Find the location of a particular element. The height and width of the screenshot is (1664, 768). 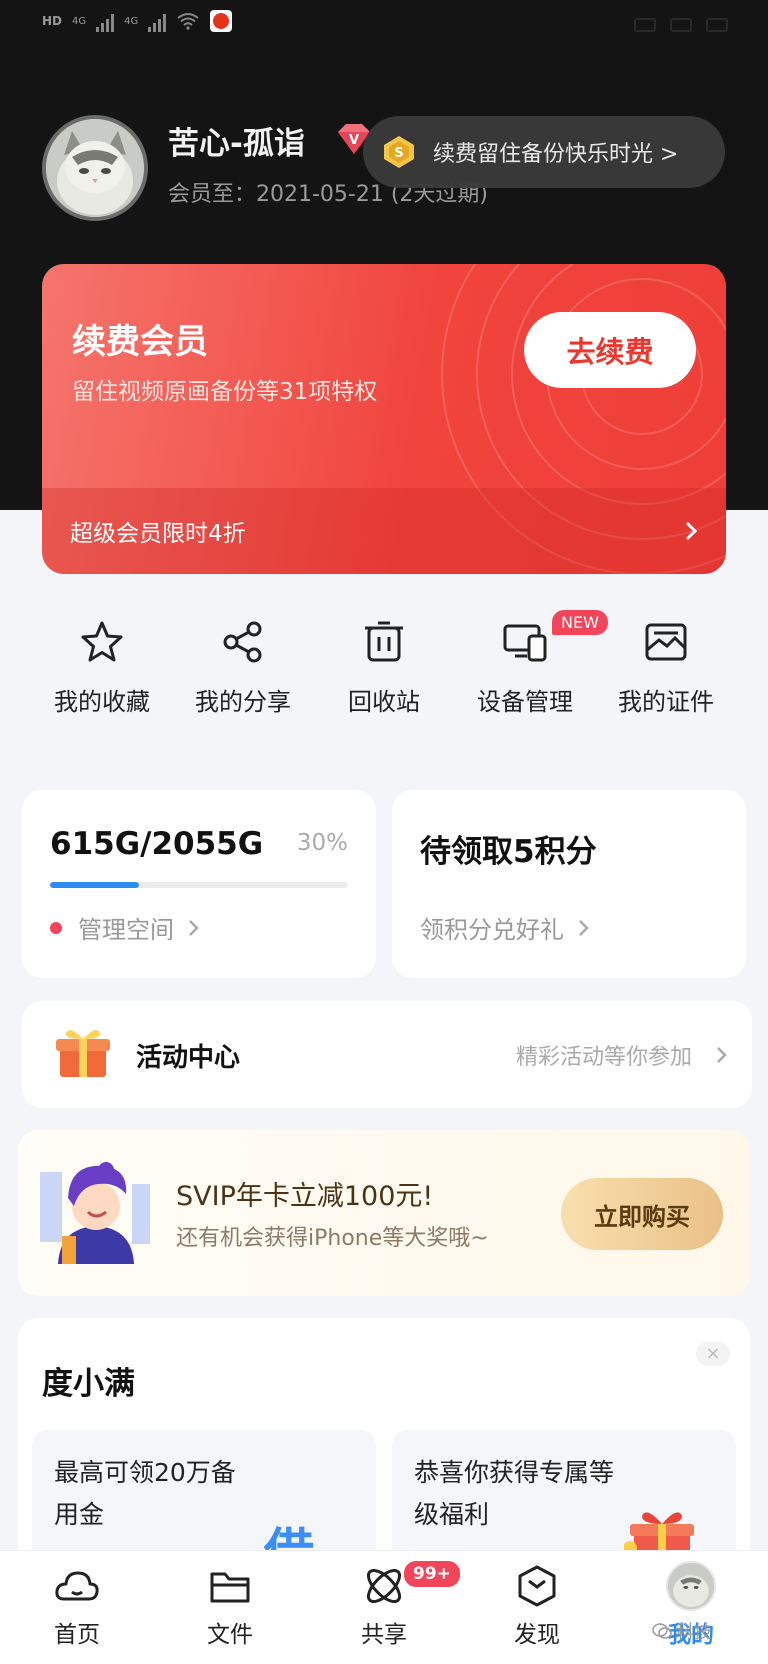

activity-subtitle-text: 精彩活动等你参加 is located at coordinates (603, 1057).